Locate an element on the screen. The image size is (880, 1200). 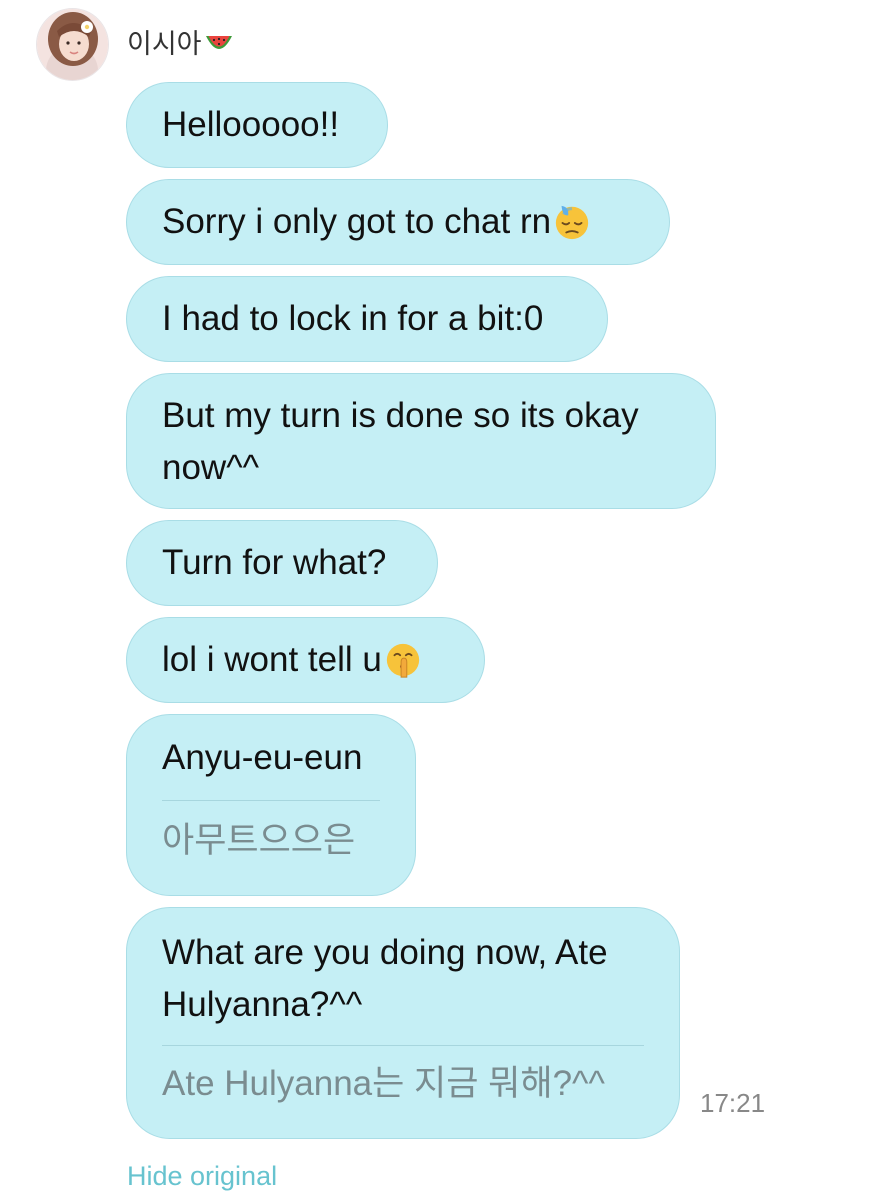
downcast-sweat-face-icon is located at coordinates (572, 222).